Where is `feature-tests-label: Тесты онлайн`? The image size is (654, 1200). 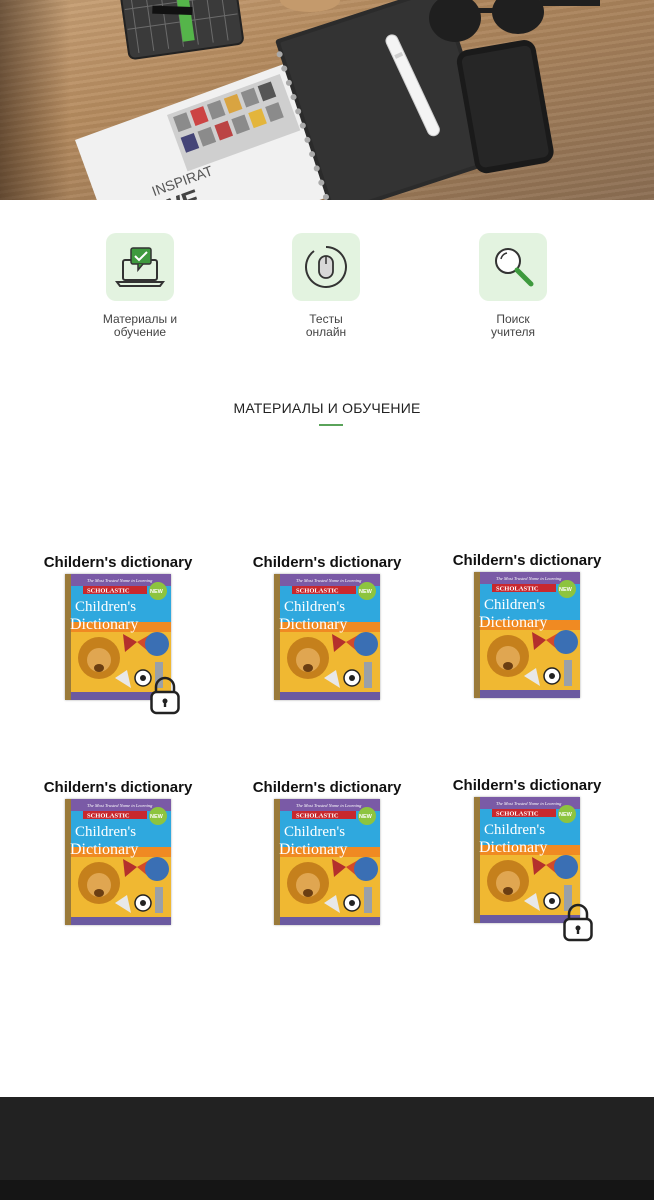
feature-tests-label: Тесты онлайн is located at coordinates (326, 325).